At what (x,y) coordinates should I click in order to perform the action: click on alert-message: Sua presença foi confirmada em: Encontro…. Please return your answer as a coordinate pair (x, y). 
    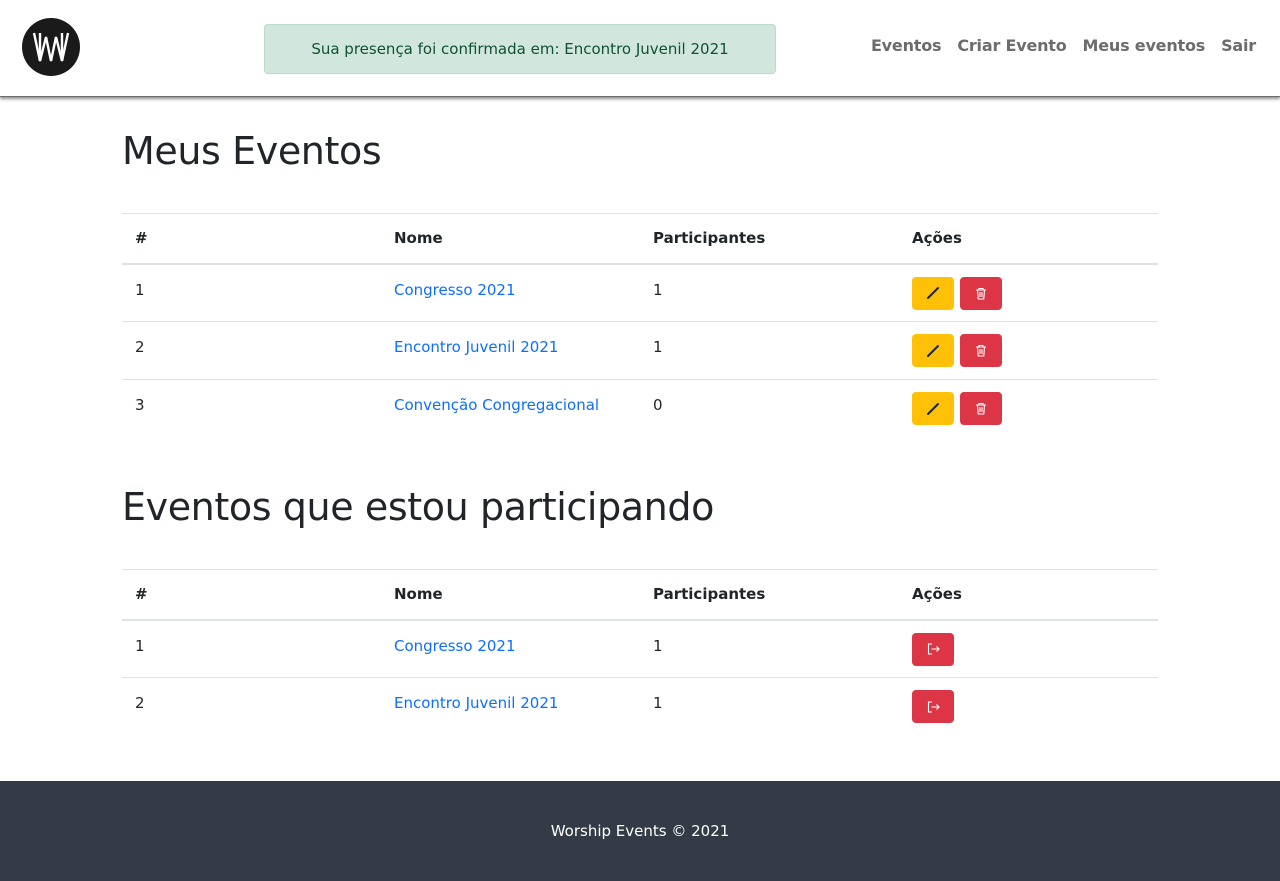
    Looking at the image, I should click on (520, 49).